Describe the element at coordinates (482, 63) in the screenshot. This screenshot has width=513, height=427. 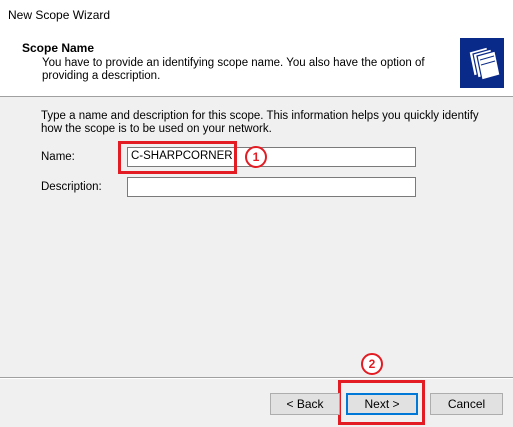
I see `folders-icon` at that location.